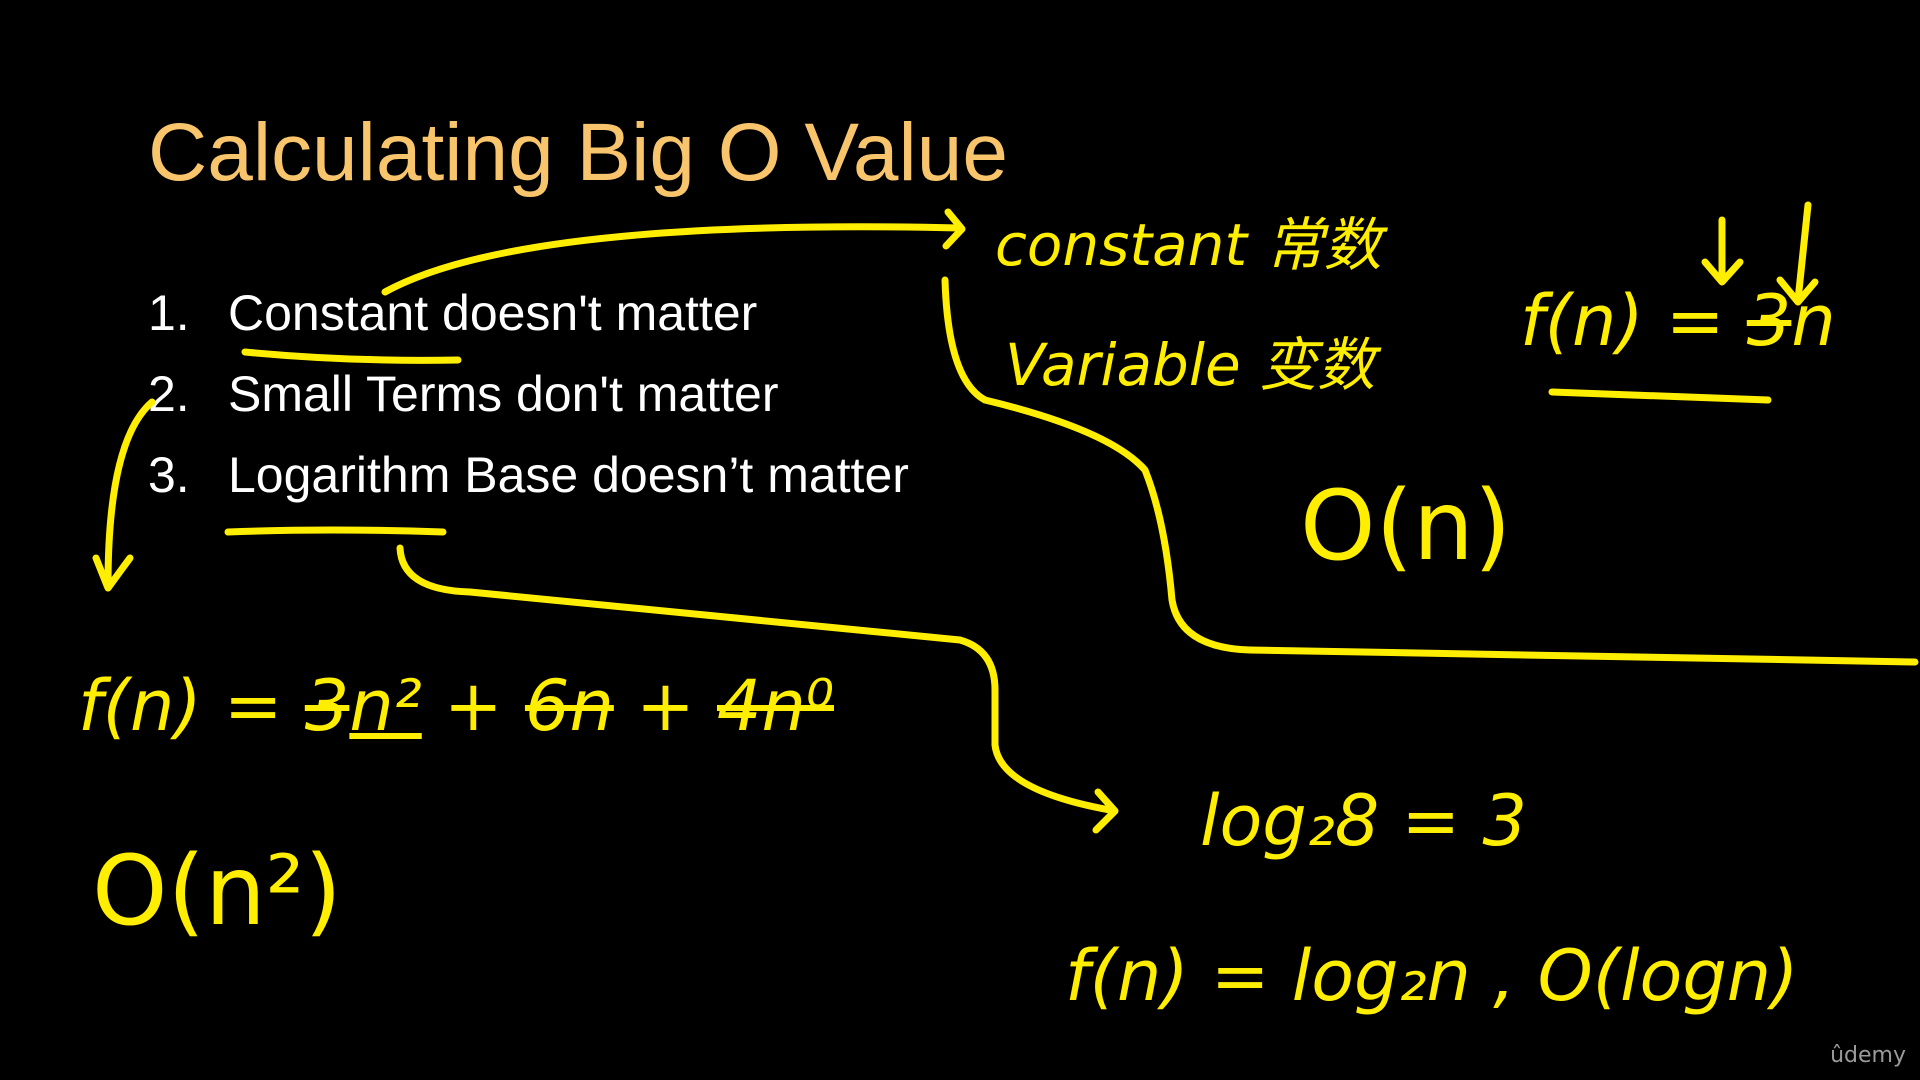 The image size is (1920, 1080). What do you see at coordinates (1188, 245) in the screenshot?
I see `note-constant: constant 常数` at bounding box center [1188, 245].